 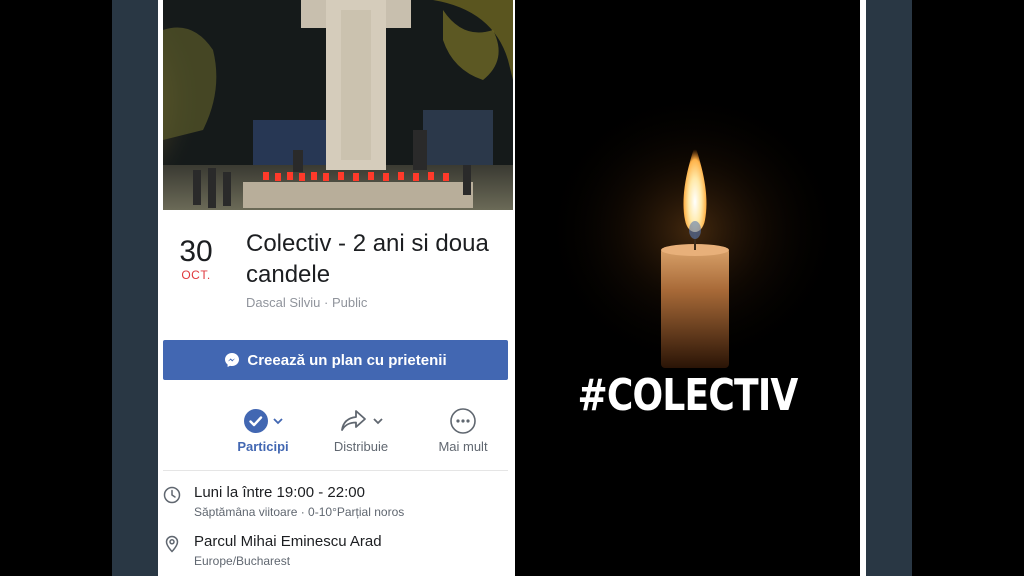 What do you see at coordinates (889, 288) in the screenshot?
I see `frame-right` at bounding box center [889, 288].